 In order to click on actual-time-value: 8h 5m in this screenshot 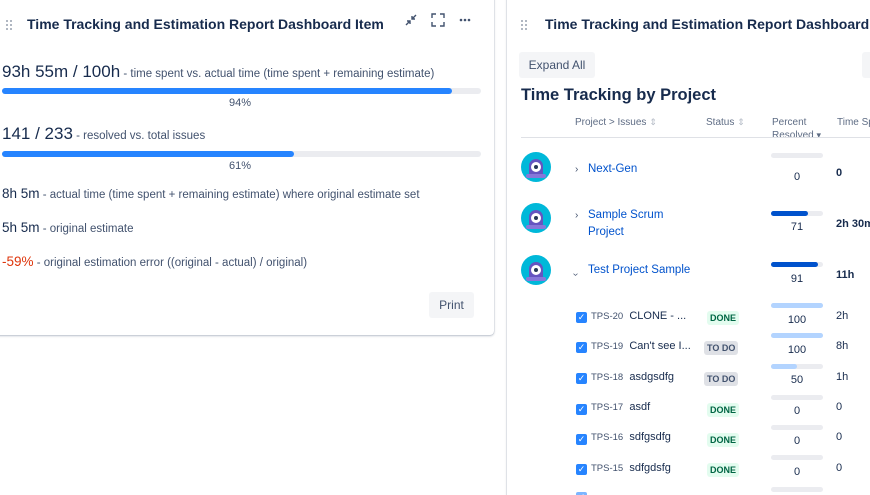, I will do `click(21, 193)`.